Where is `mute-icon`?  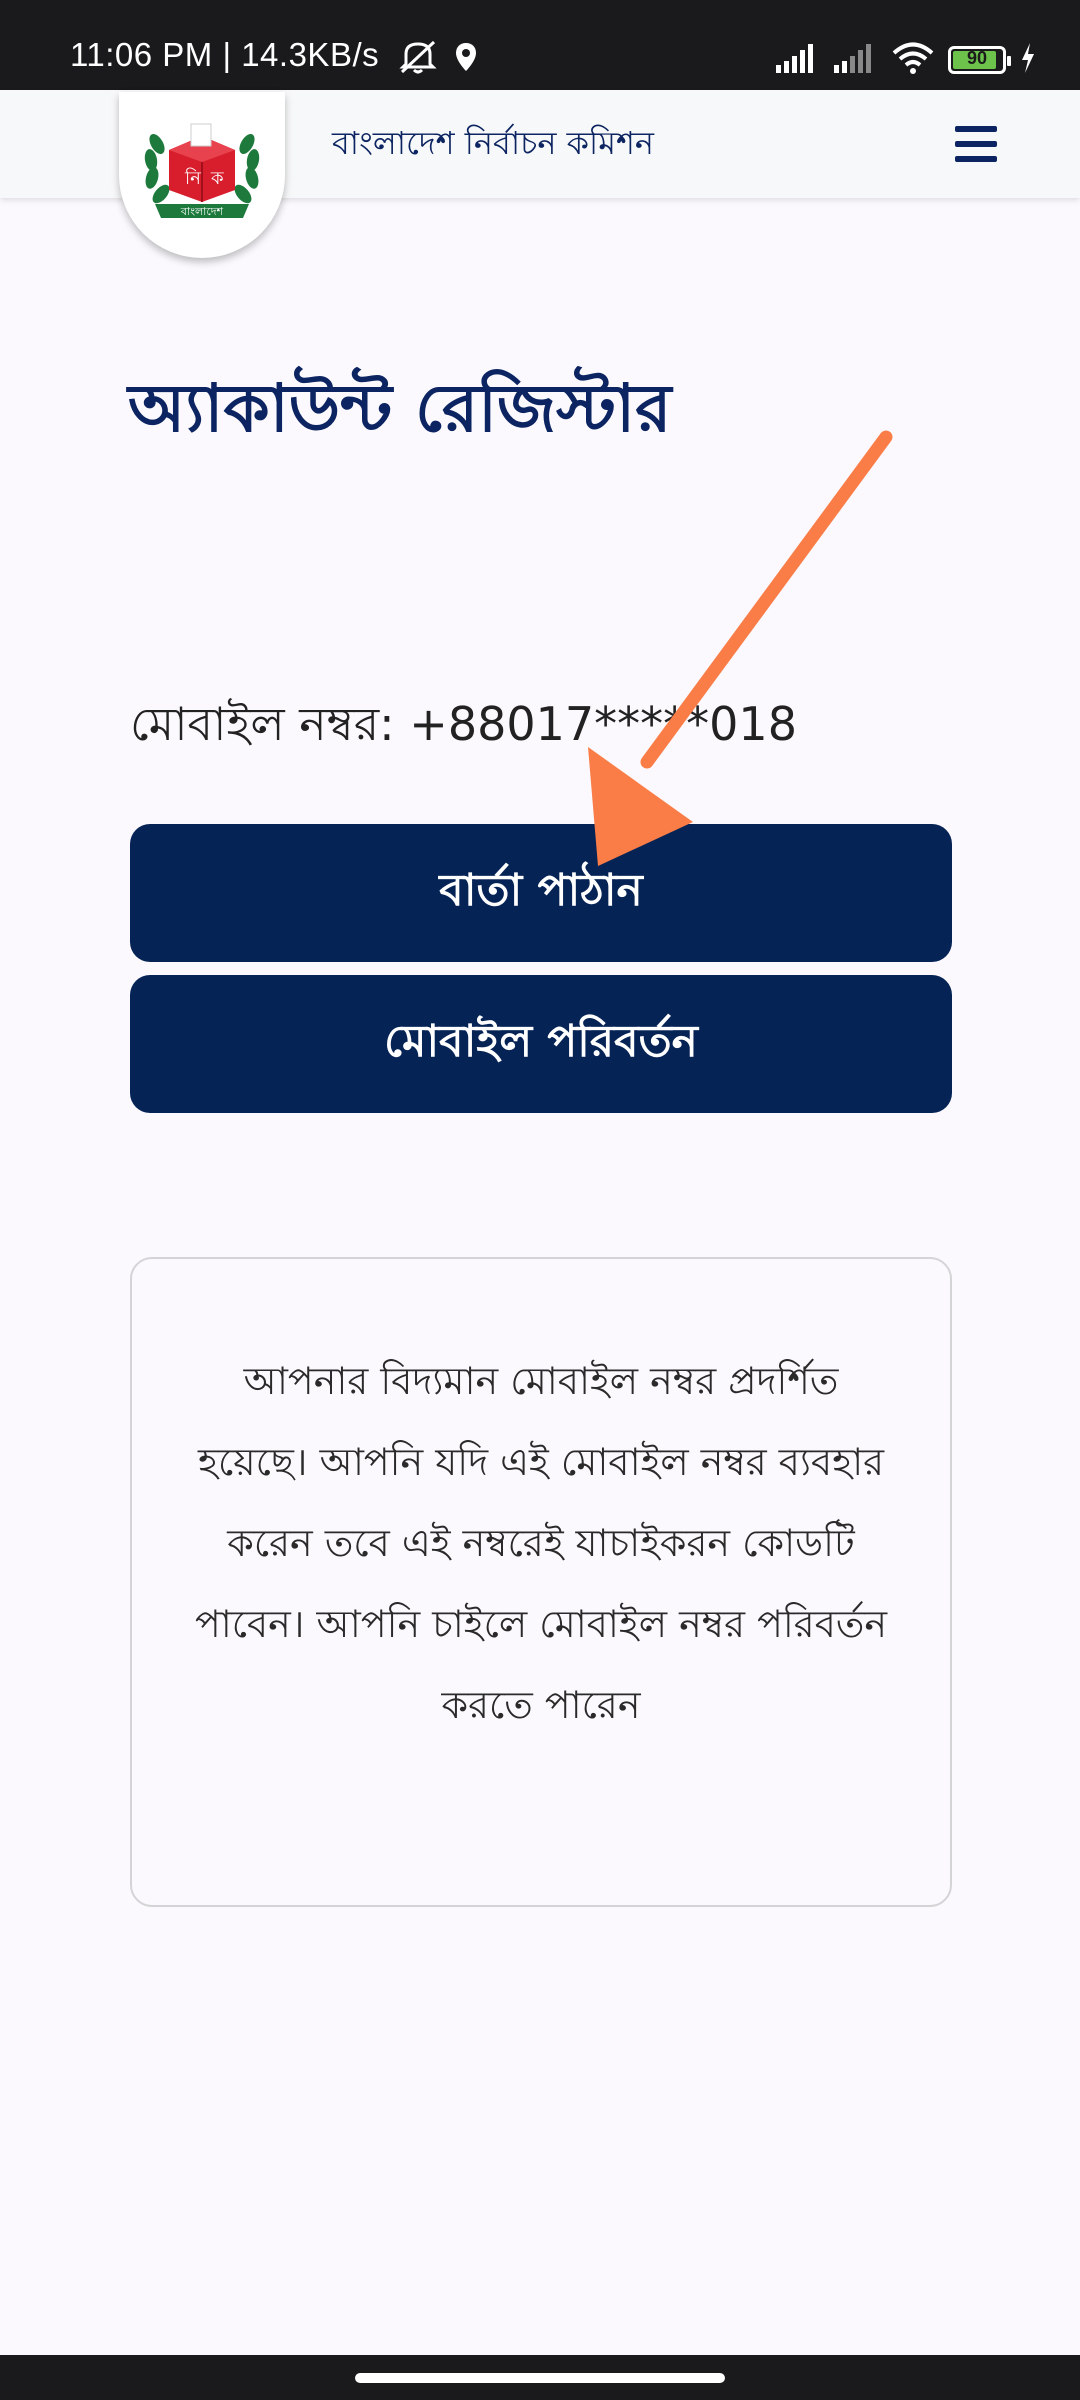
mute-icon is located at coordinates (418, 59).